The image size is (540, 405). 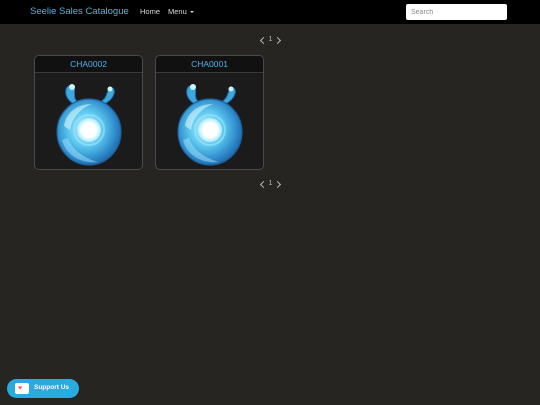 I want to click on search-input, so click(x=456, y=12).